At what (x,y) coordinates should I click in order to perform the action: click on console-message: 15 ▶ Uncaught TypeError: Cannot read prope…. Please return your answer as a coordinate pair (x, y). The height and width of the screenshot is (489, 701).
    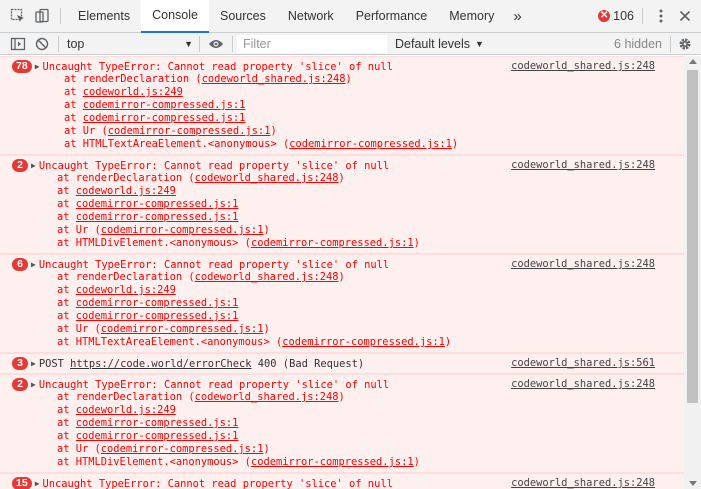
    Looking at the image, I should click on (342, 481).